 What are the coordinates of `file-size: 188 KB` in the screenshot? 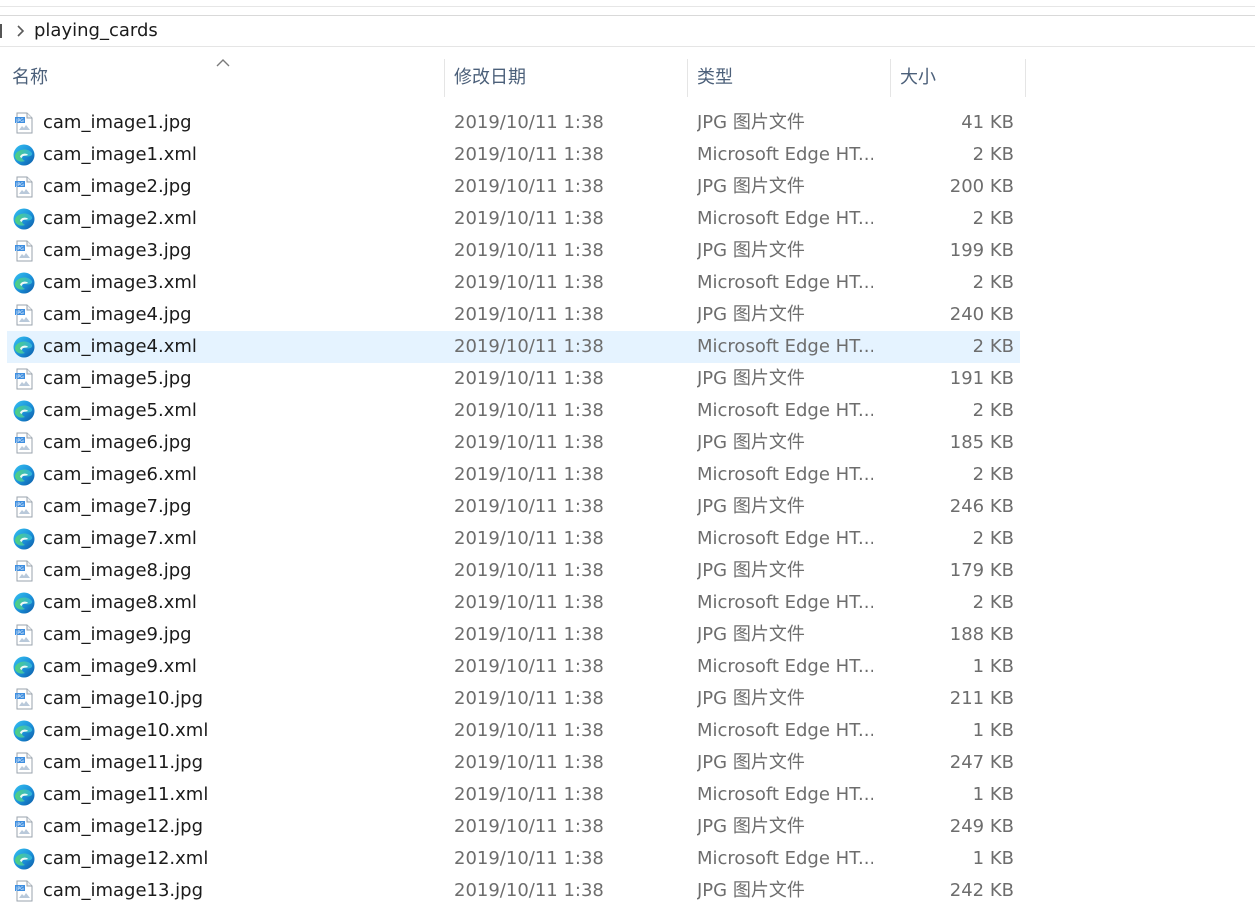 It's located at (981, 634).